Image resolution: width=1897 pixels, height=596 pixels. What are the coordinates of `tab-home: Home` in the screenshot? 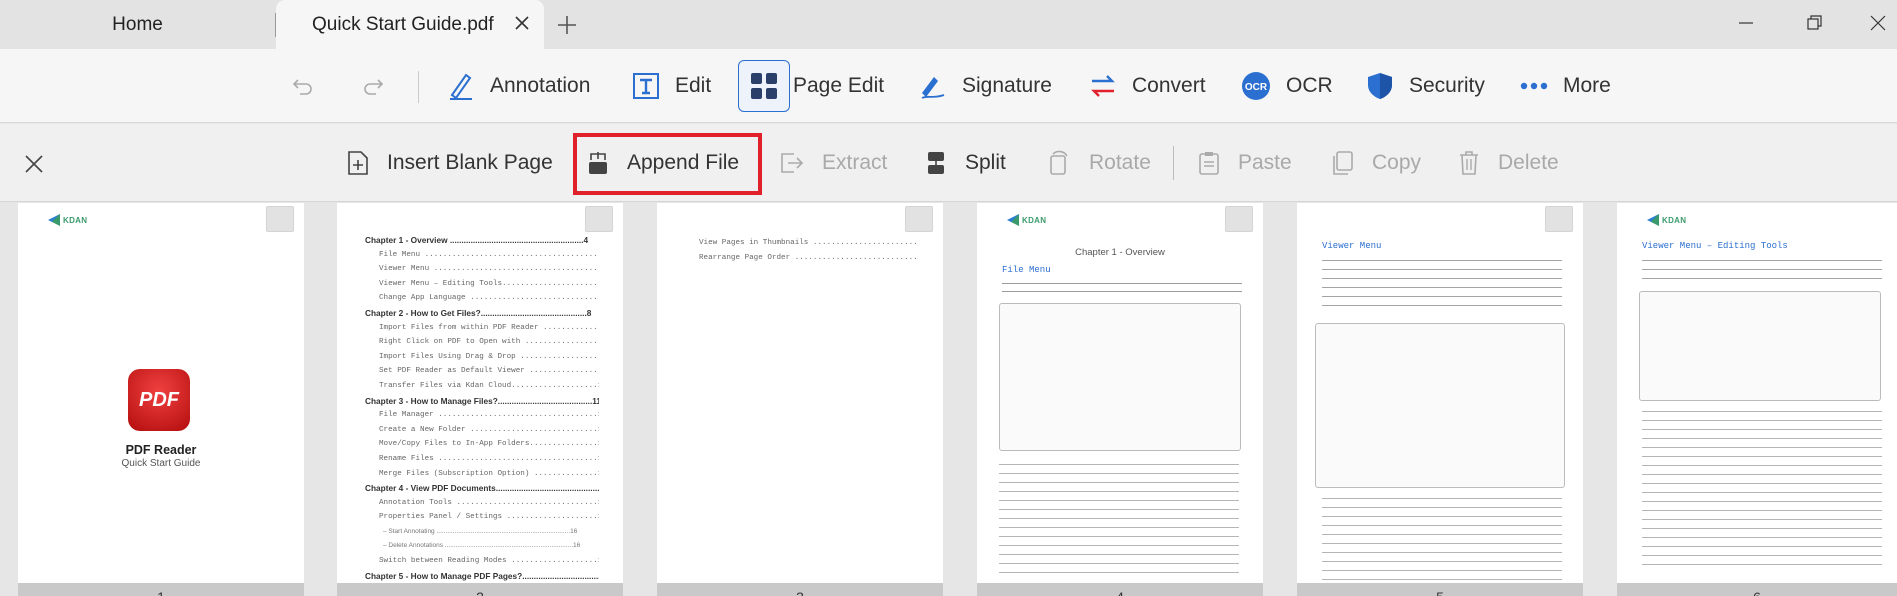 It's located at (137, 24).